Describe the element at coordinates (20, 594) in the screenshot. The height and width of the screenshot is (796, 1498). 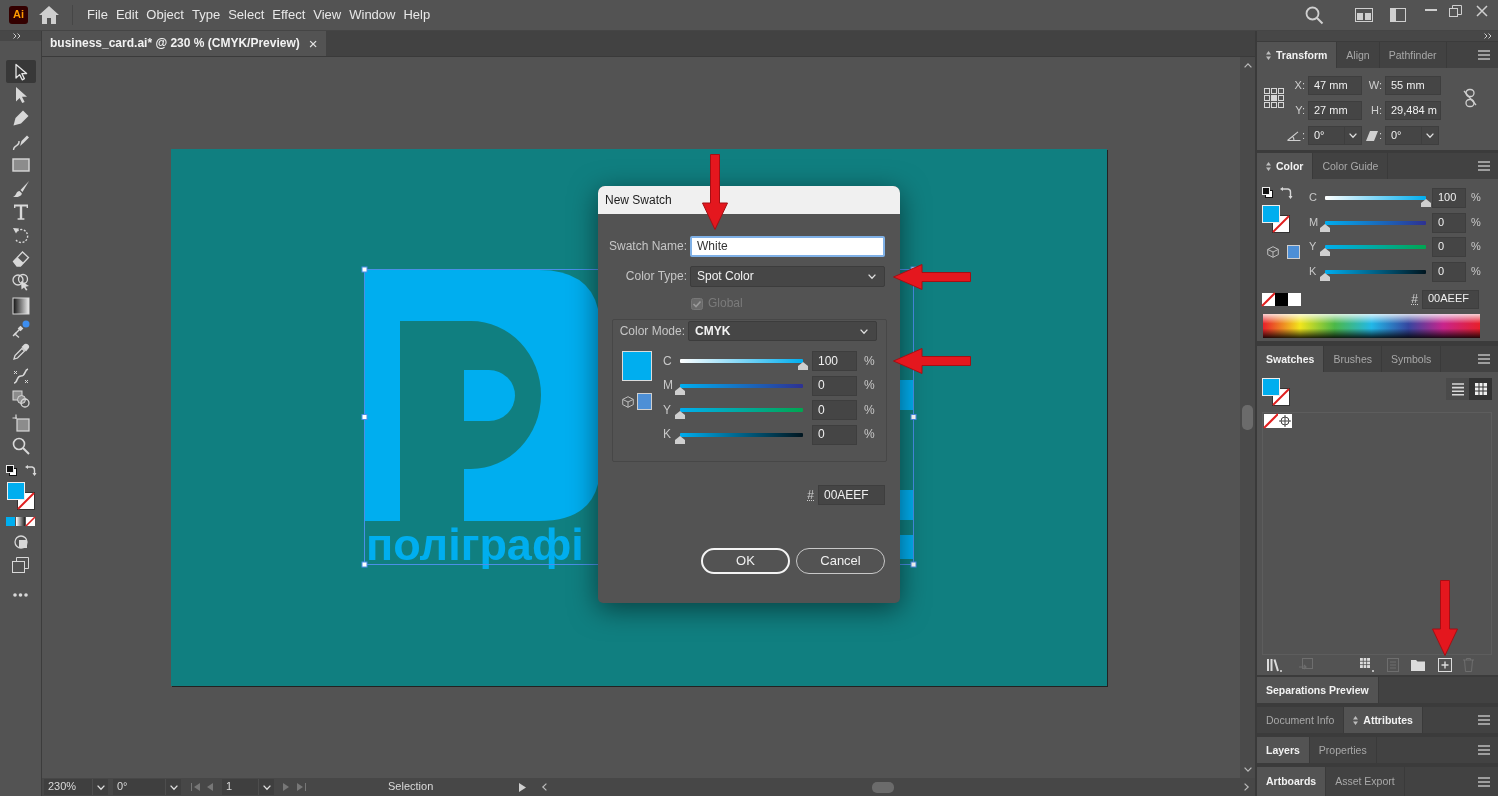
I see `more-icon` at that location.